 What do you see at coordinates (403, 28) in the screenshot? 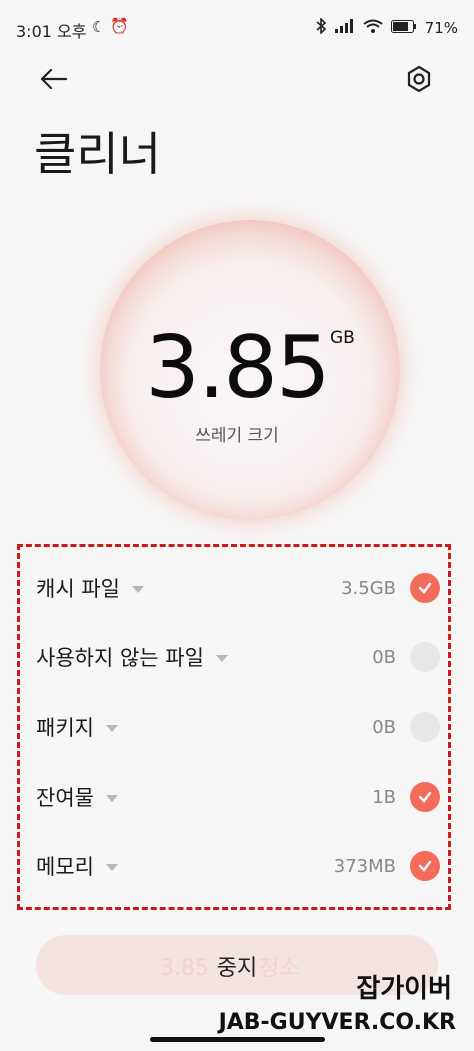
I see `battery-icon` at bounding box center [403, 28].